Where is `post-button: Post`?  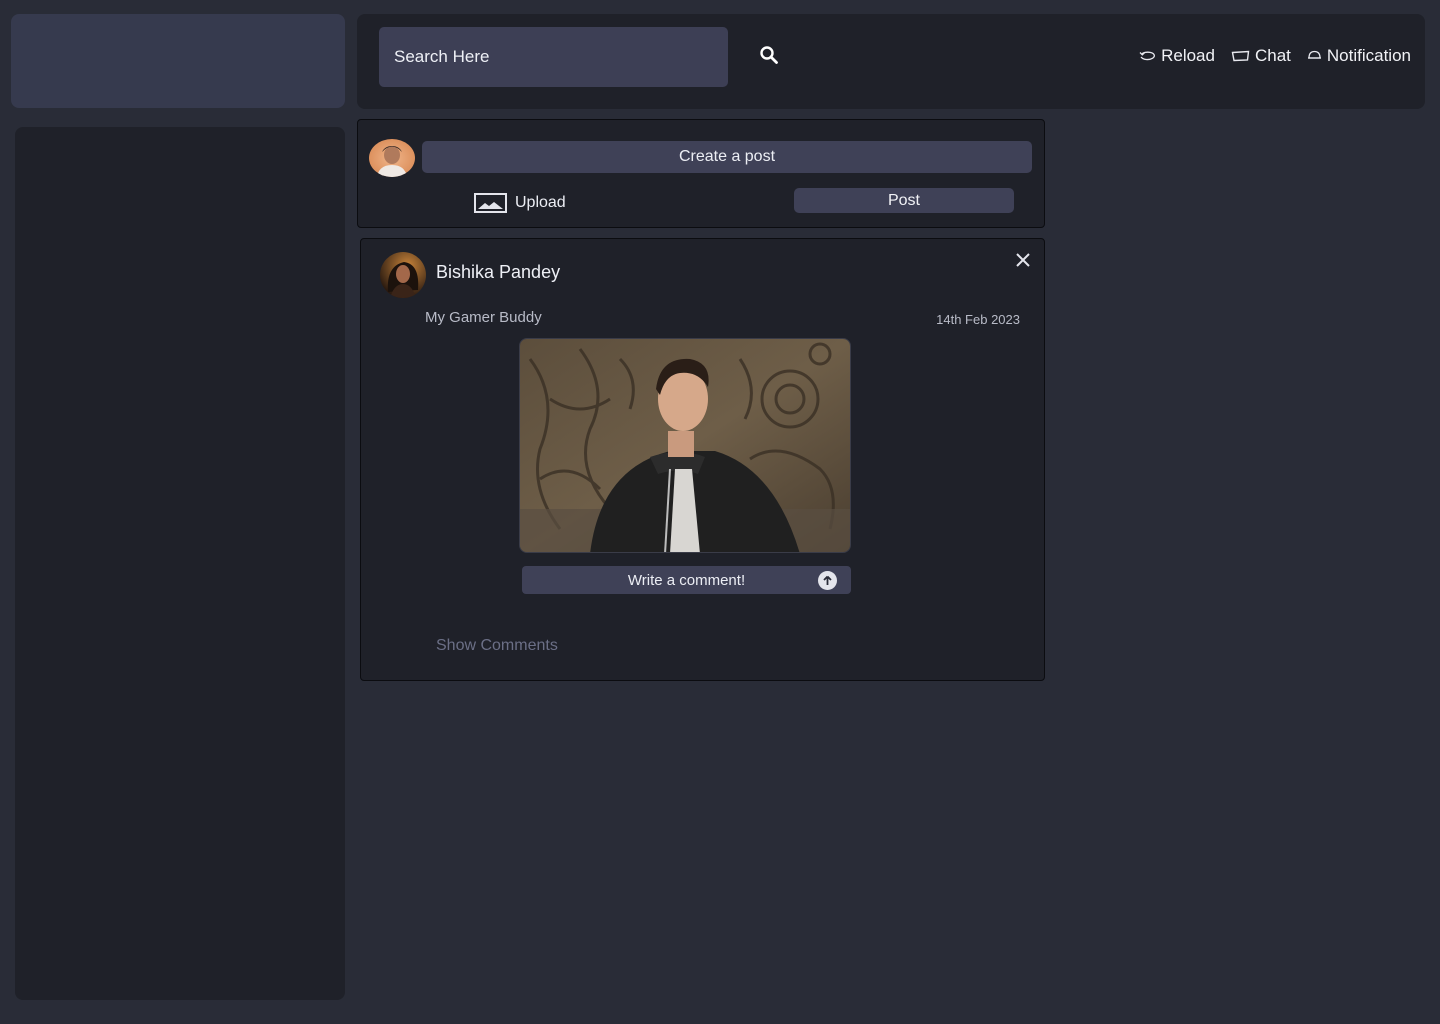 post-button: Post is located at coordinates (904, 200).